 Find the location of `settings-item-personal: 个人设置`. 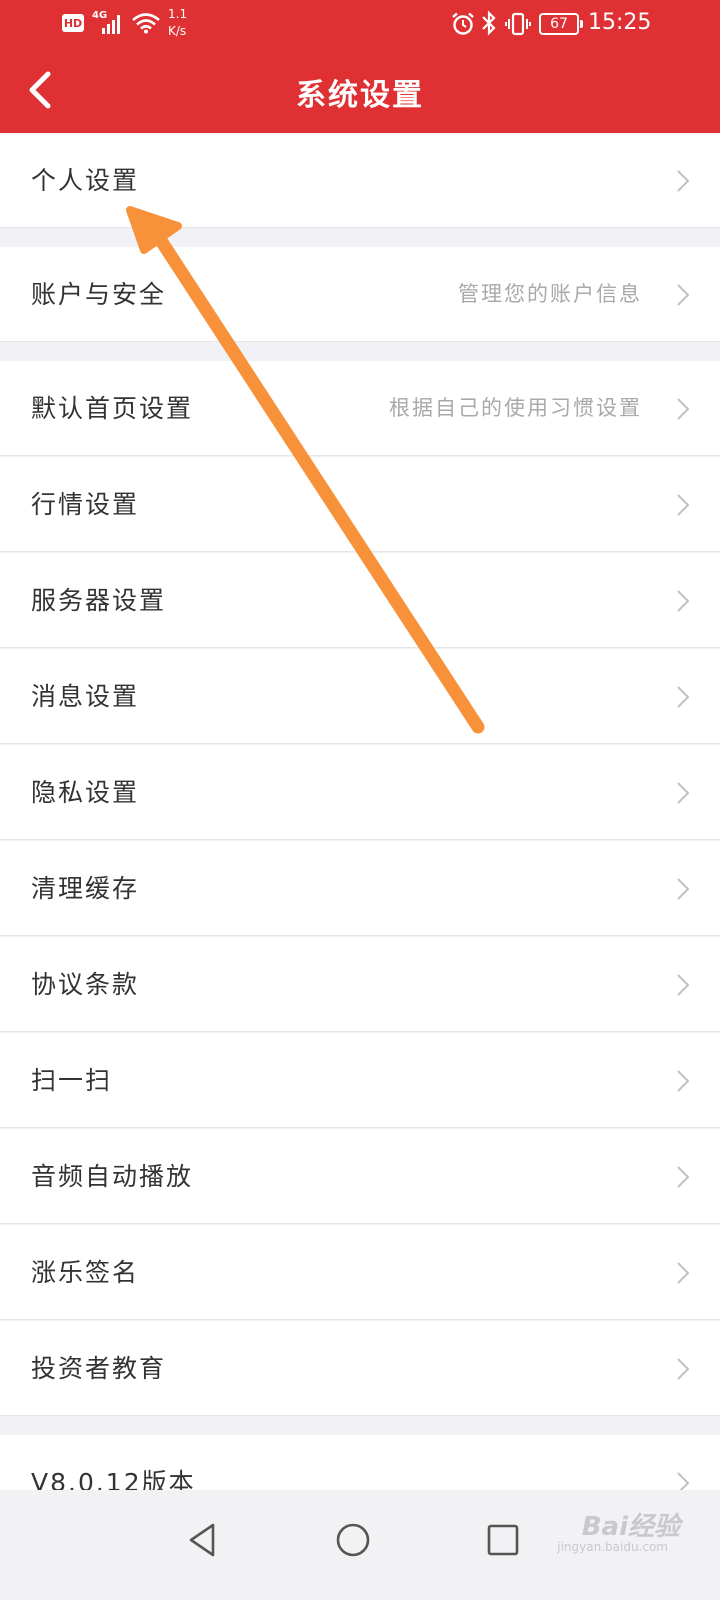

settings-item-personal: 个人设置 is located at coordinates (360, 180).